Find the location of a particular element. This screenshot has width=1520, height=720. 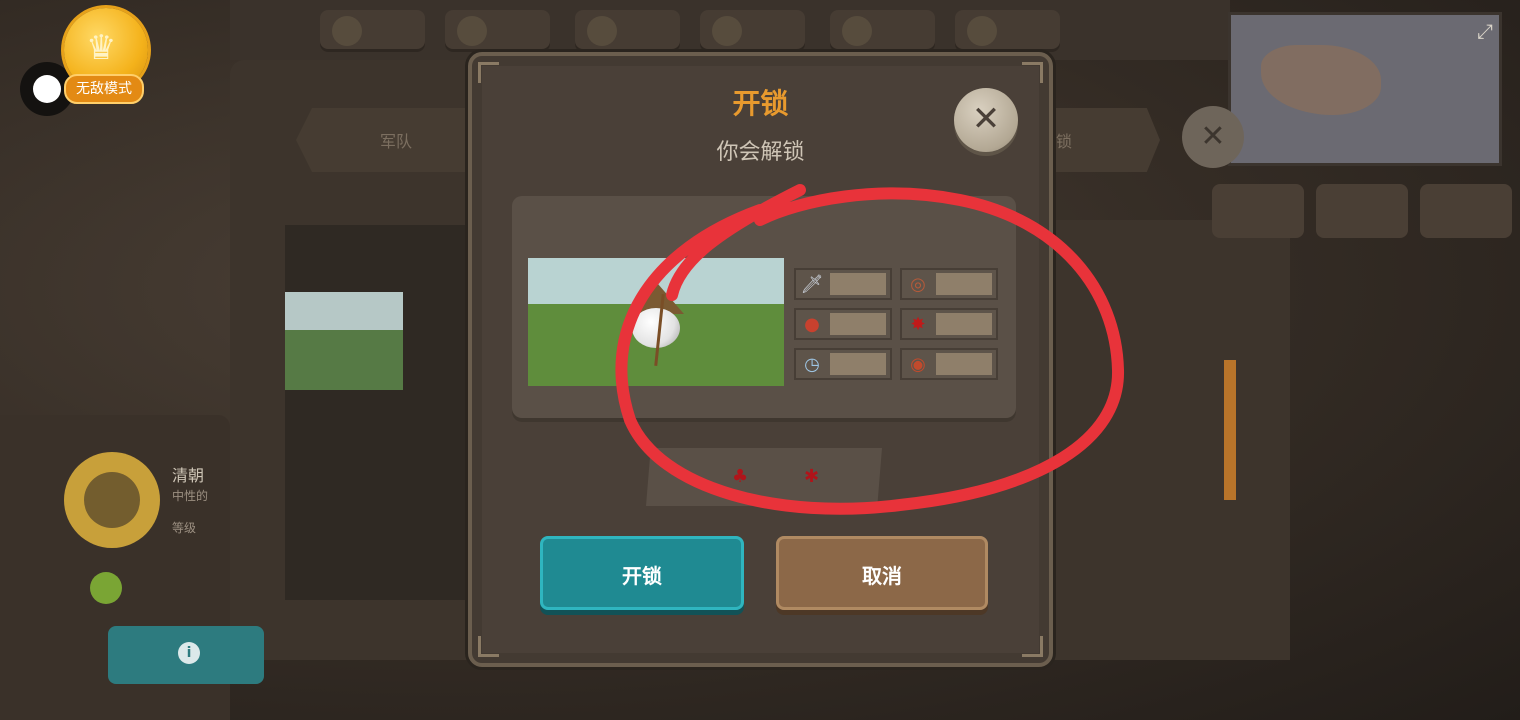

unlock-cost: ♣ ✱ is located at coordinates (764, 477).